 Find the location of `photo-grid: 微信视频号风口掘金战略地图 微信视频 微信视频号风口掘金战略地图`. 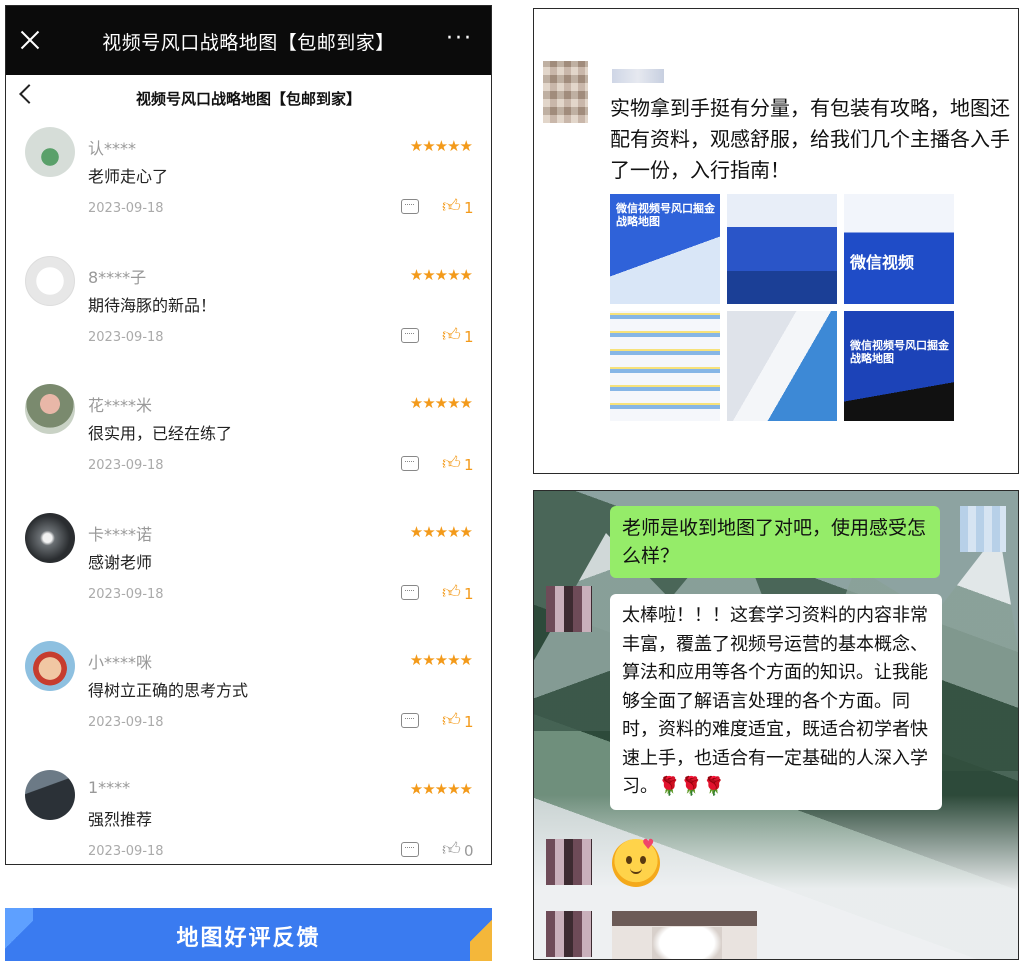

photo-grid: 微信视频号风口掘金战略地图 微信视频 微信视频号风口掘金战略地图 is located at coordinates (784, 309).